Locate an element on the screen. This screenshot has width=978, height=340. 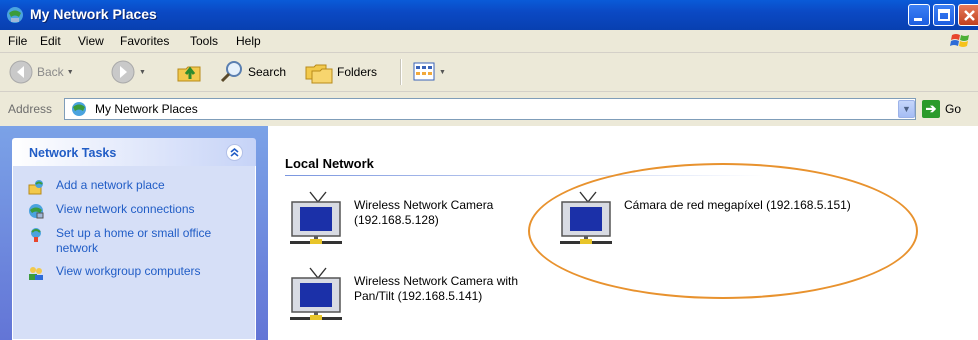
menu-bar: File Edit View Favorites Tools Help is located at coordinates (489, 41).